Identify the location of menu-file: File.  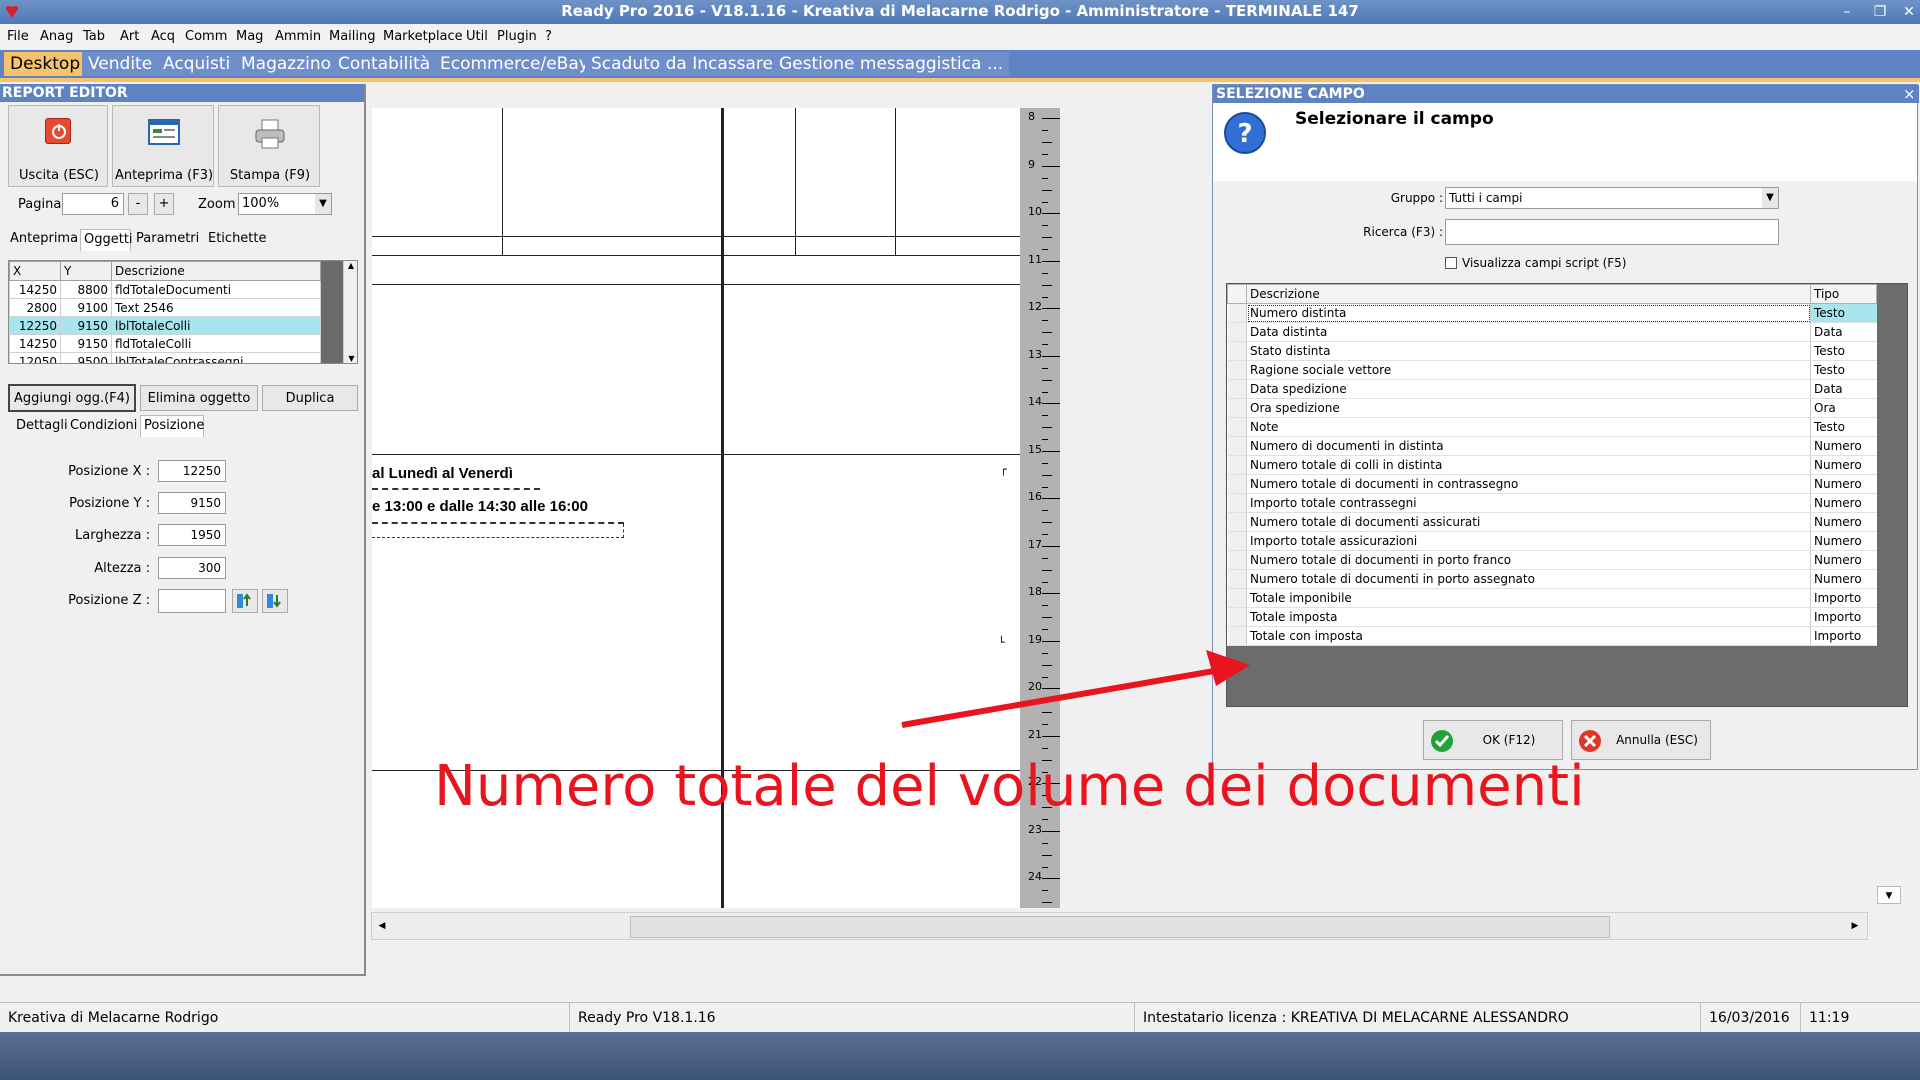
(18, 36).